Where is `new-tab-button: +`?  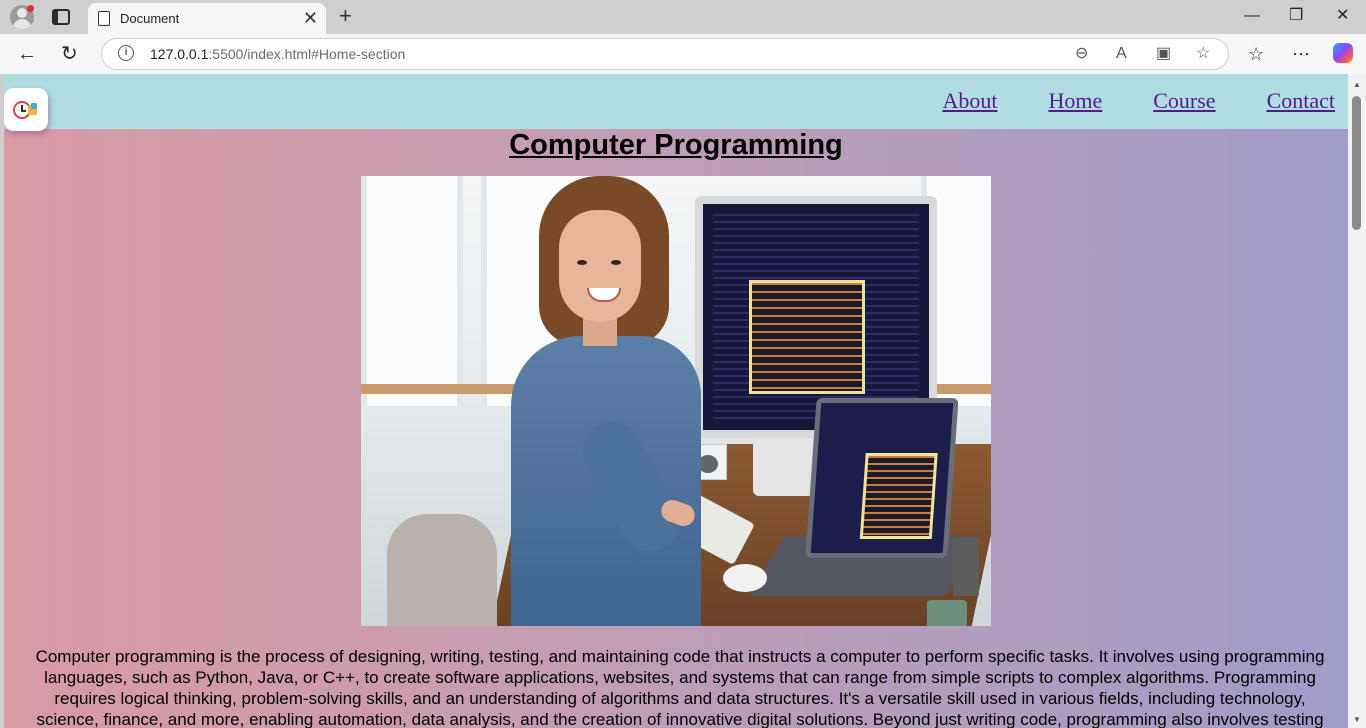
new-tab-button: + is located at coordinates (345, 16).